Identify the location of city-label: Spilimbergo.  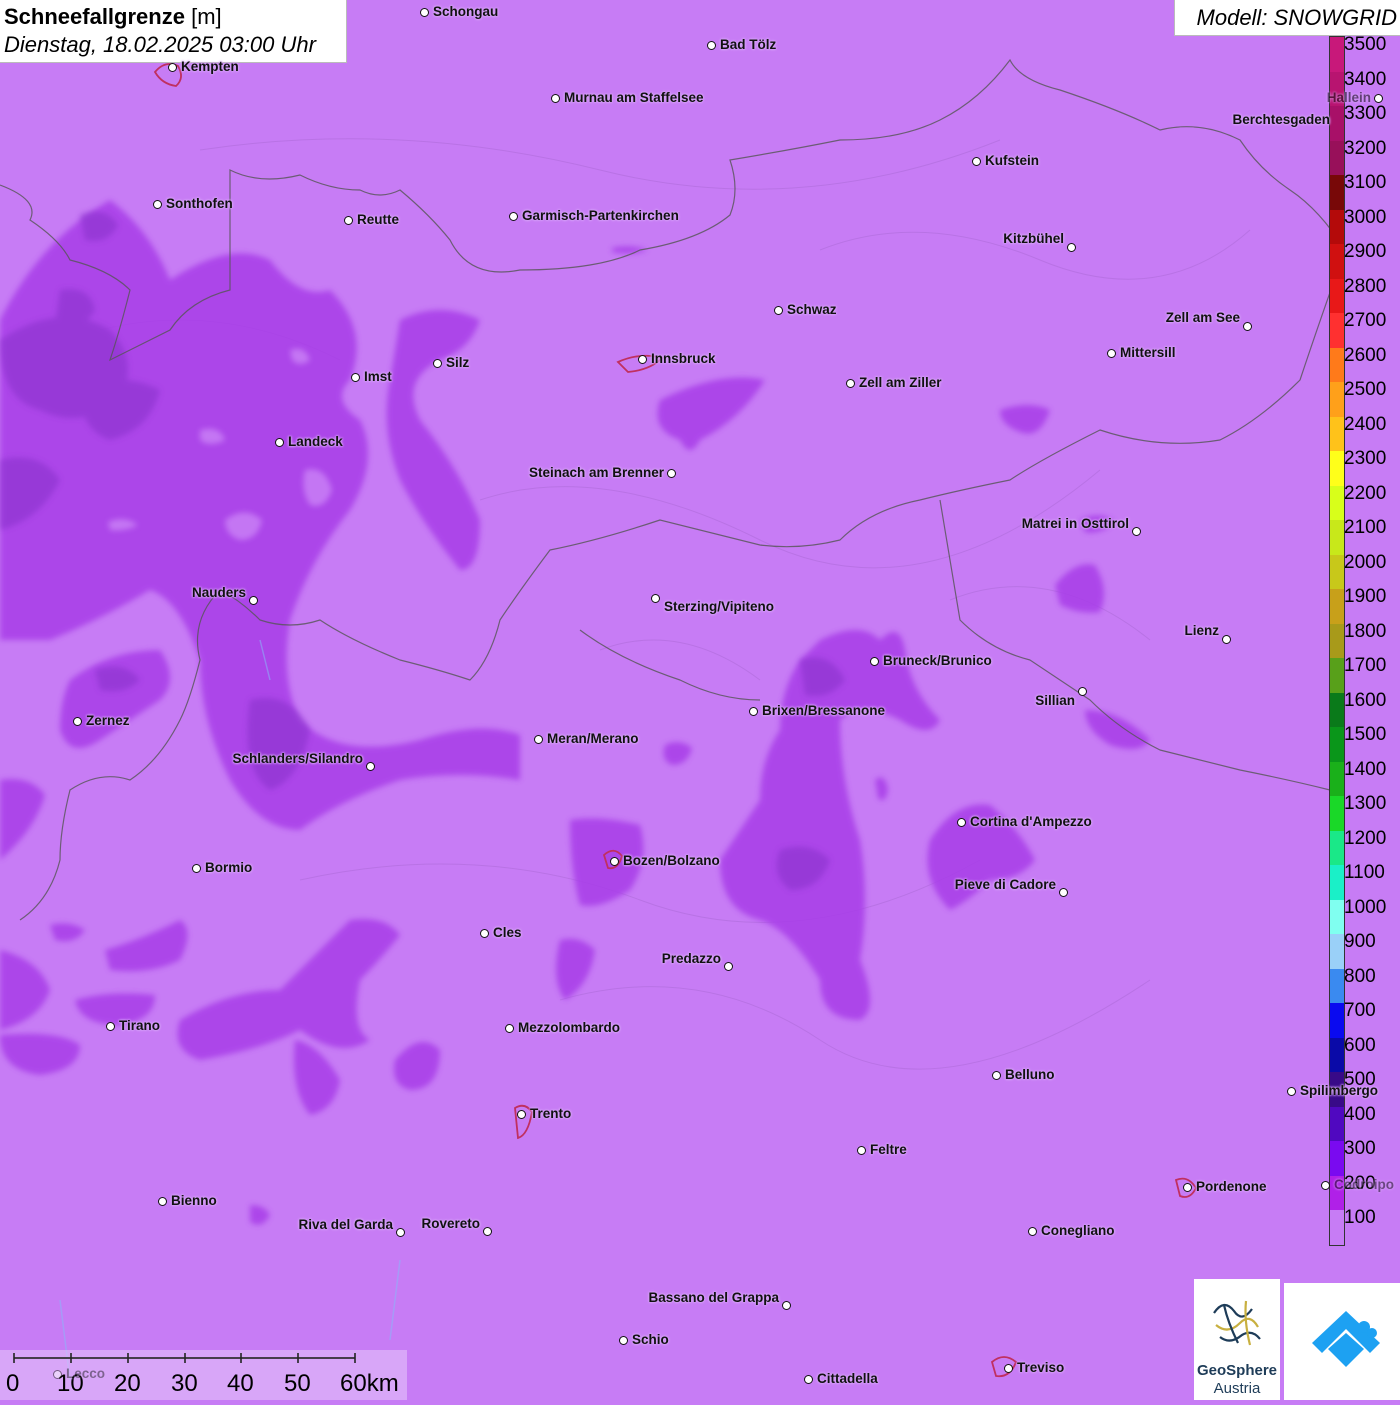
(1339, 1090).